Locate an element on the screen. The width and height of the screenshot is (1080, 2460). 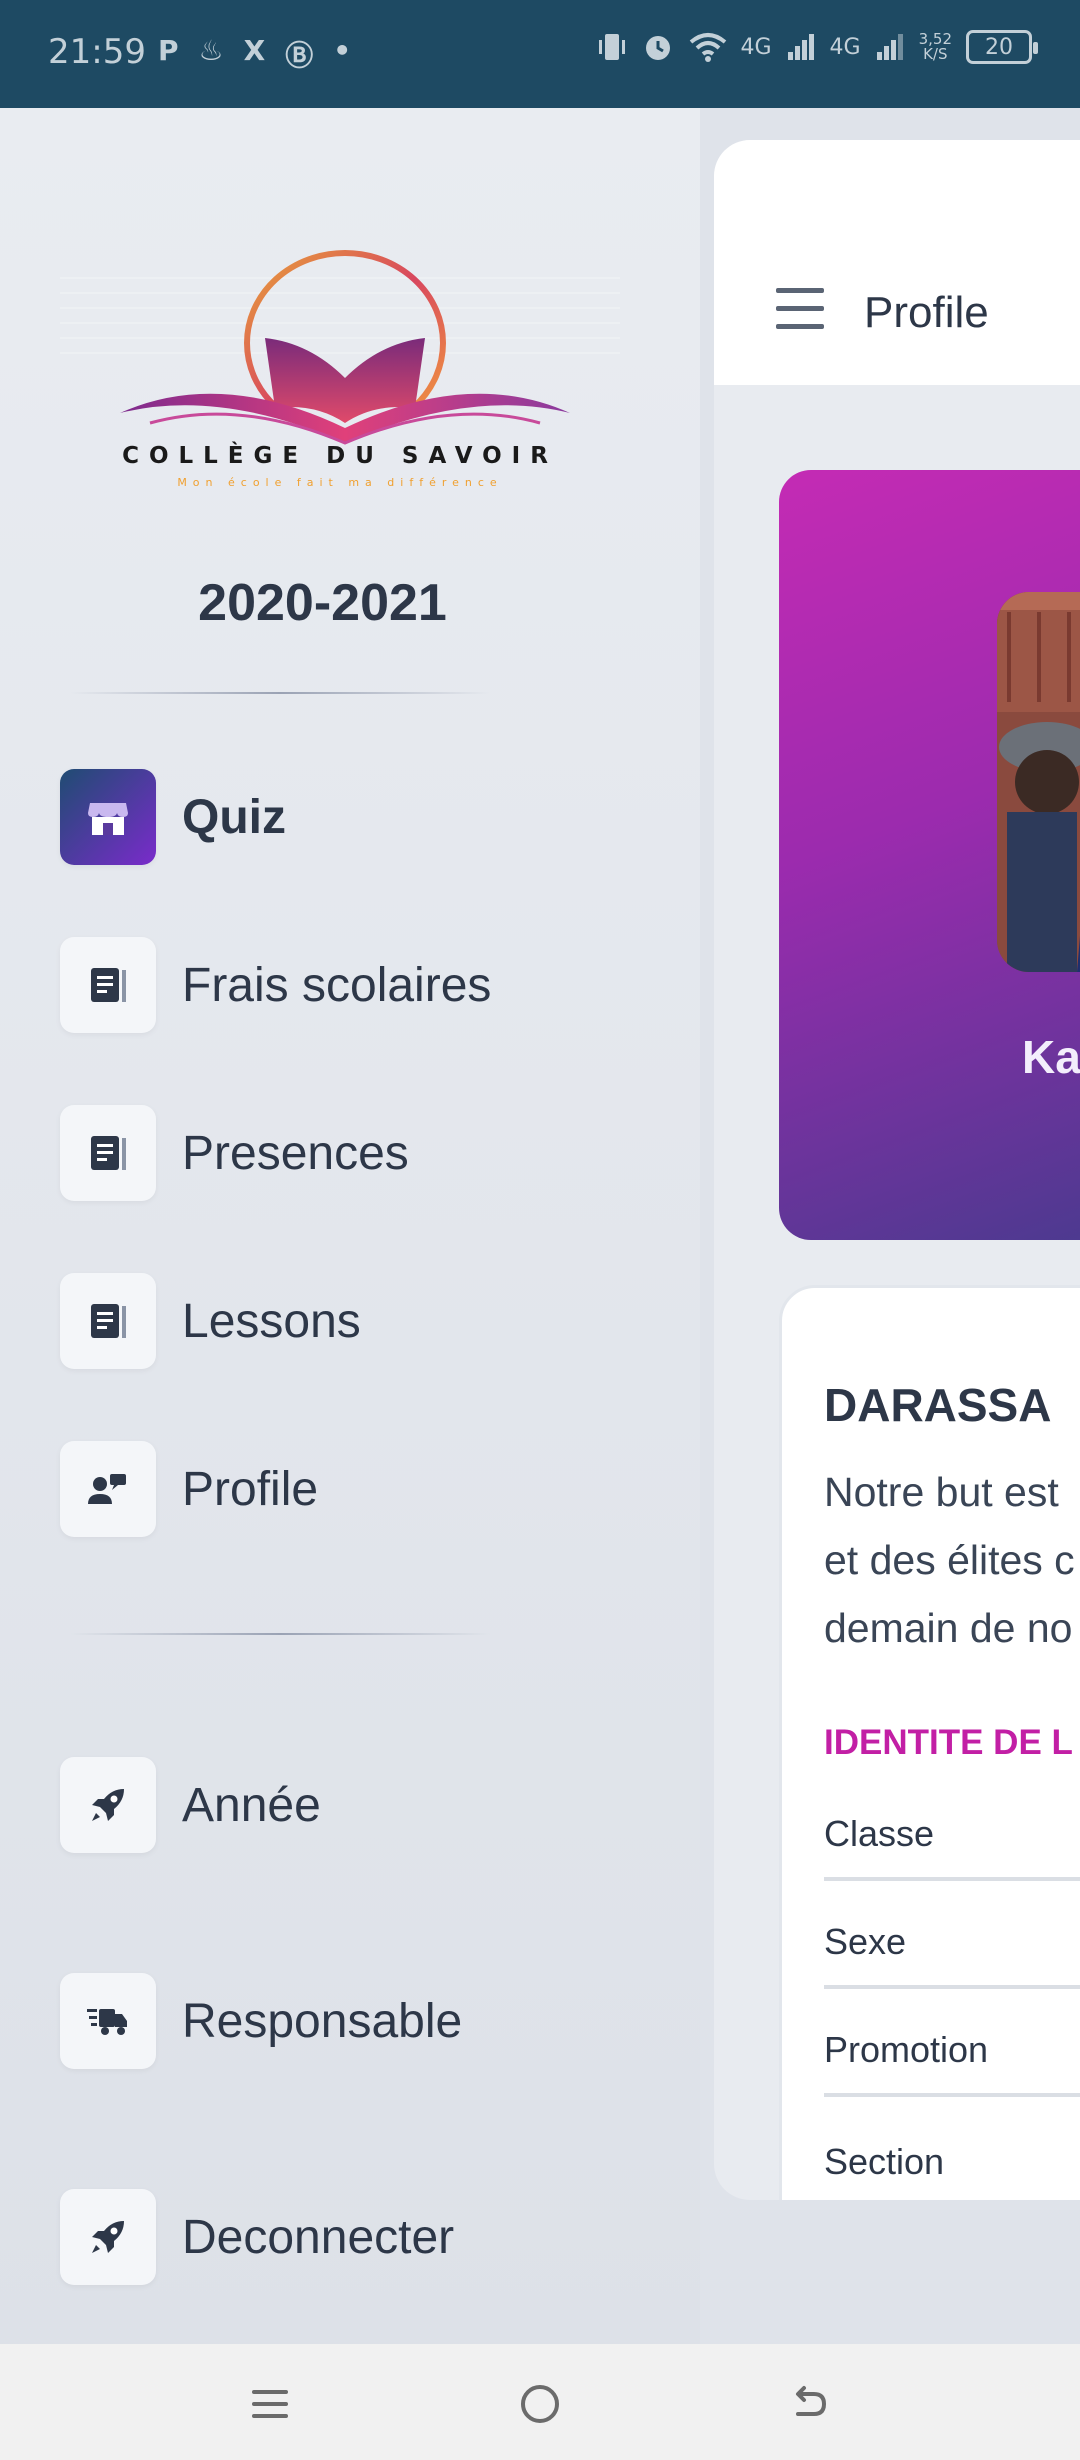
school-name: DARASSA is located at coordinates (938, 1405).